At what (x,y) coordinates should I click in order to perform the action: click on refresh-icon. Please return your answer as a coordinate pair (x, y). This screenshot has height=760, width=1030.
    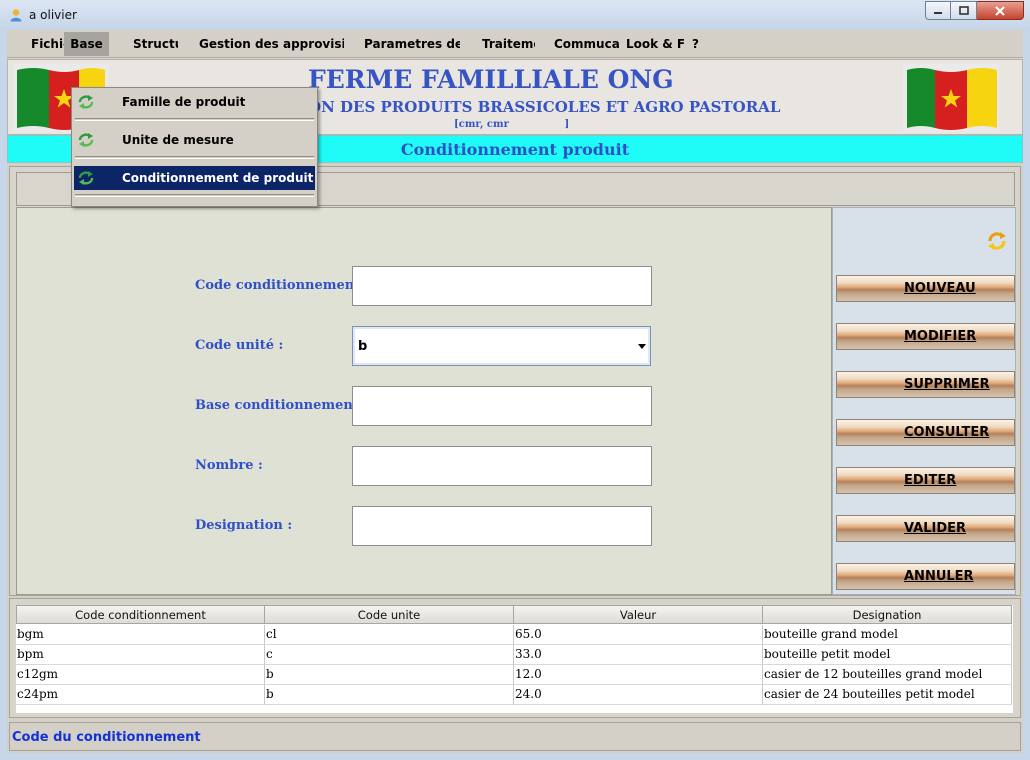
    Looking at the image, I should click on (997, 241).